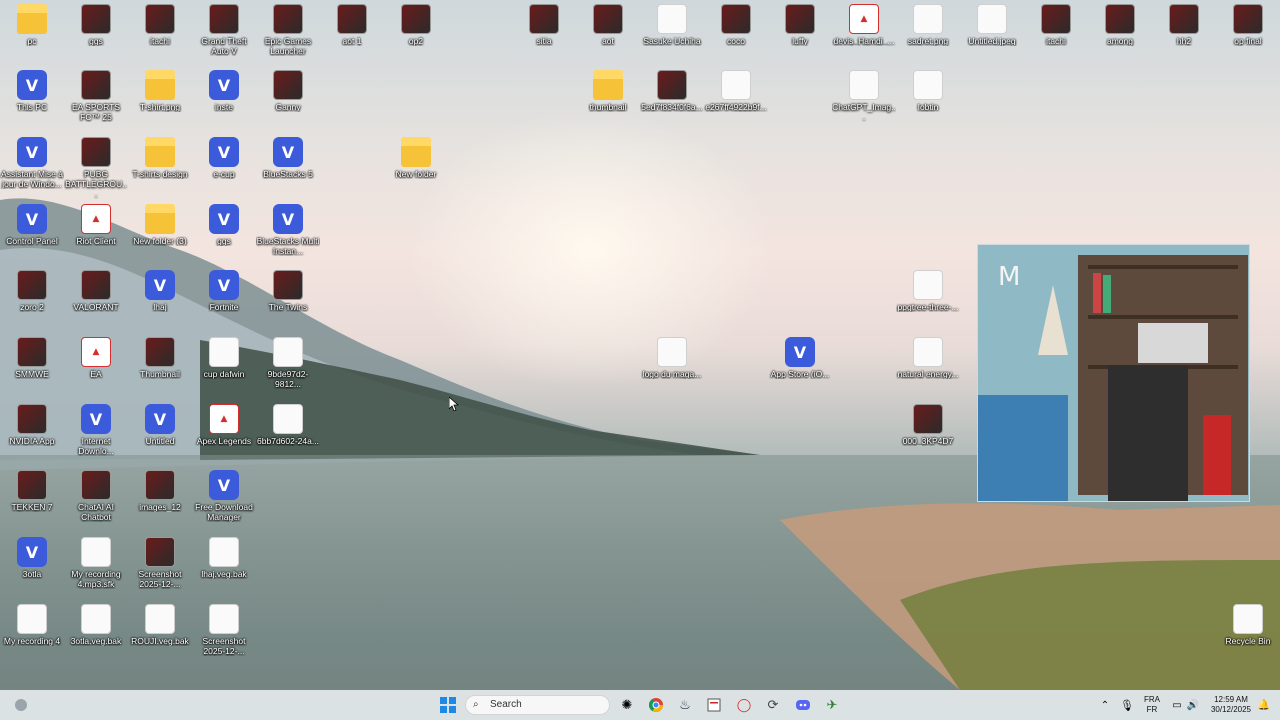  What do you see at coordinates (1127, 705) in the screenshot?
I see `microphone-icon: 🎙` at bounding box center [1127, 705].